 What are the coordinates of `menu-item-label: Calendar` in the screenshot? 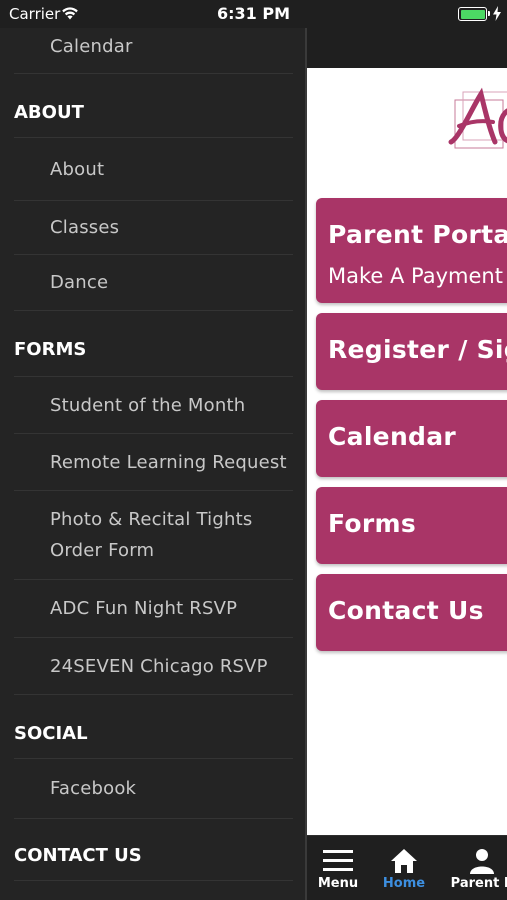 It's located at (91, 46).